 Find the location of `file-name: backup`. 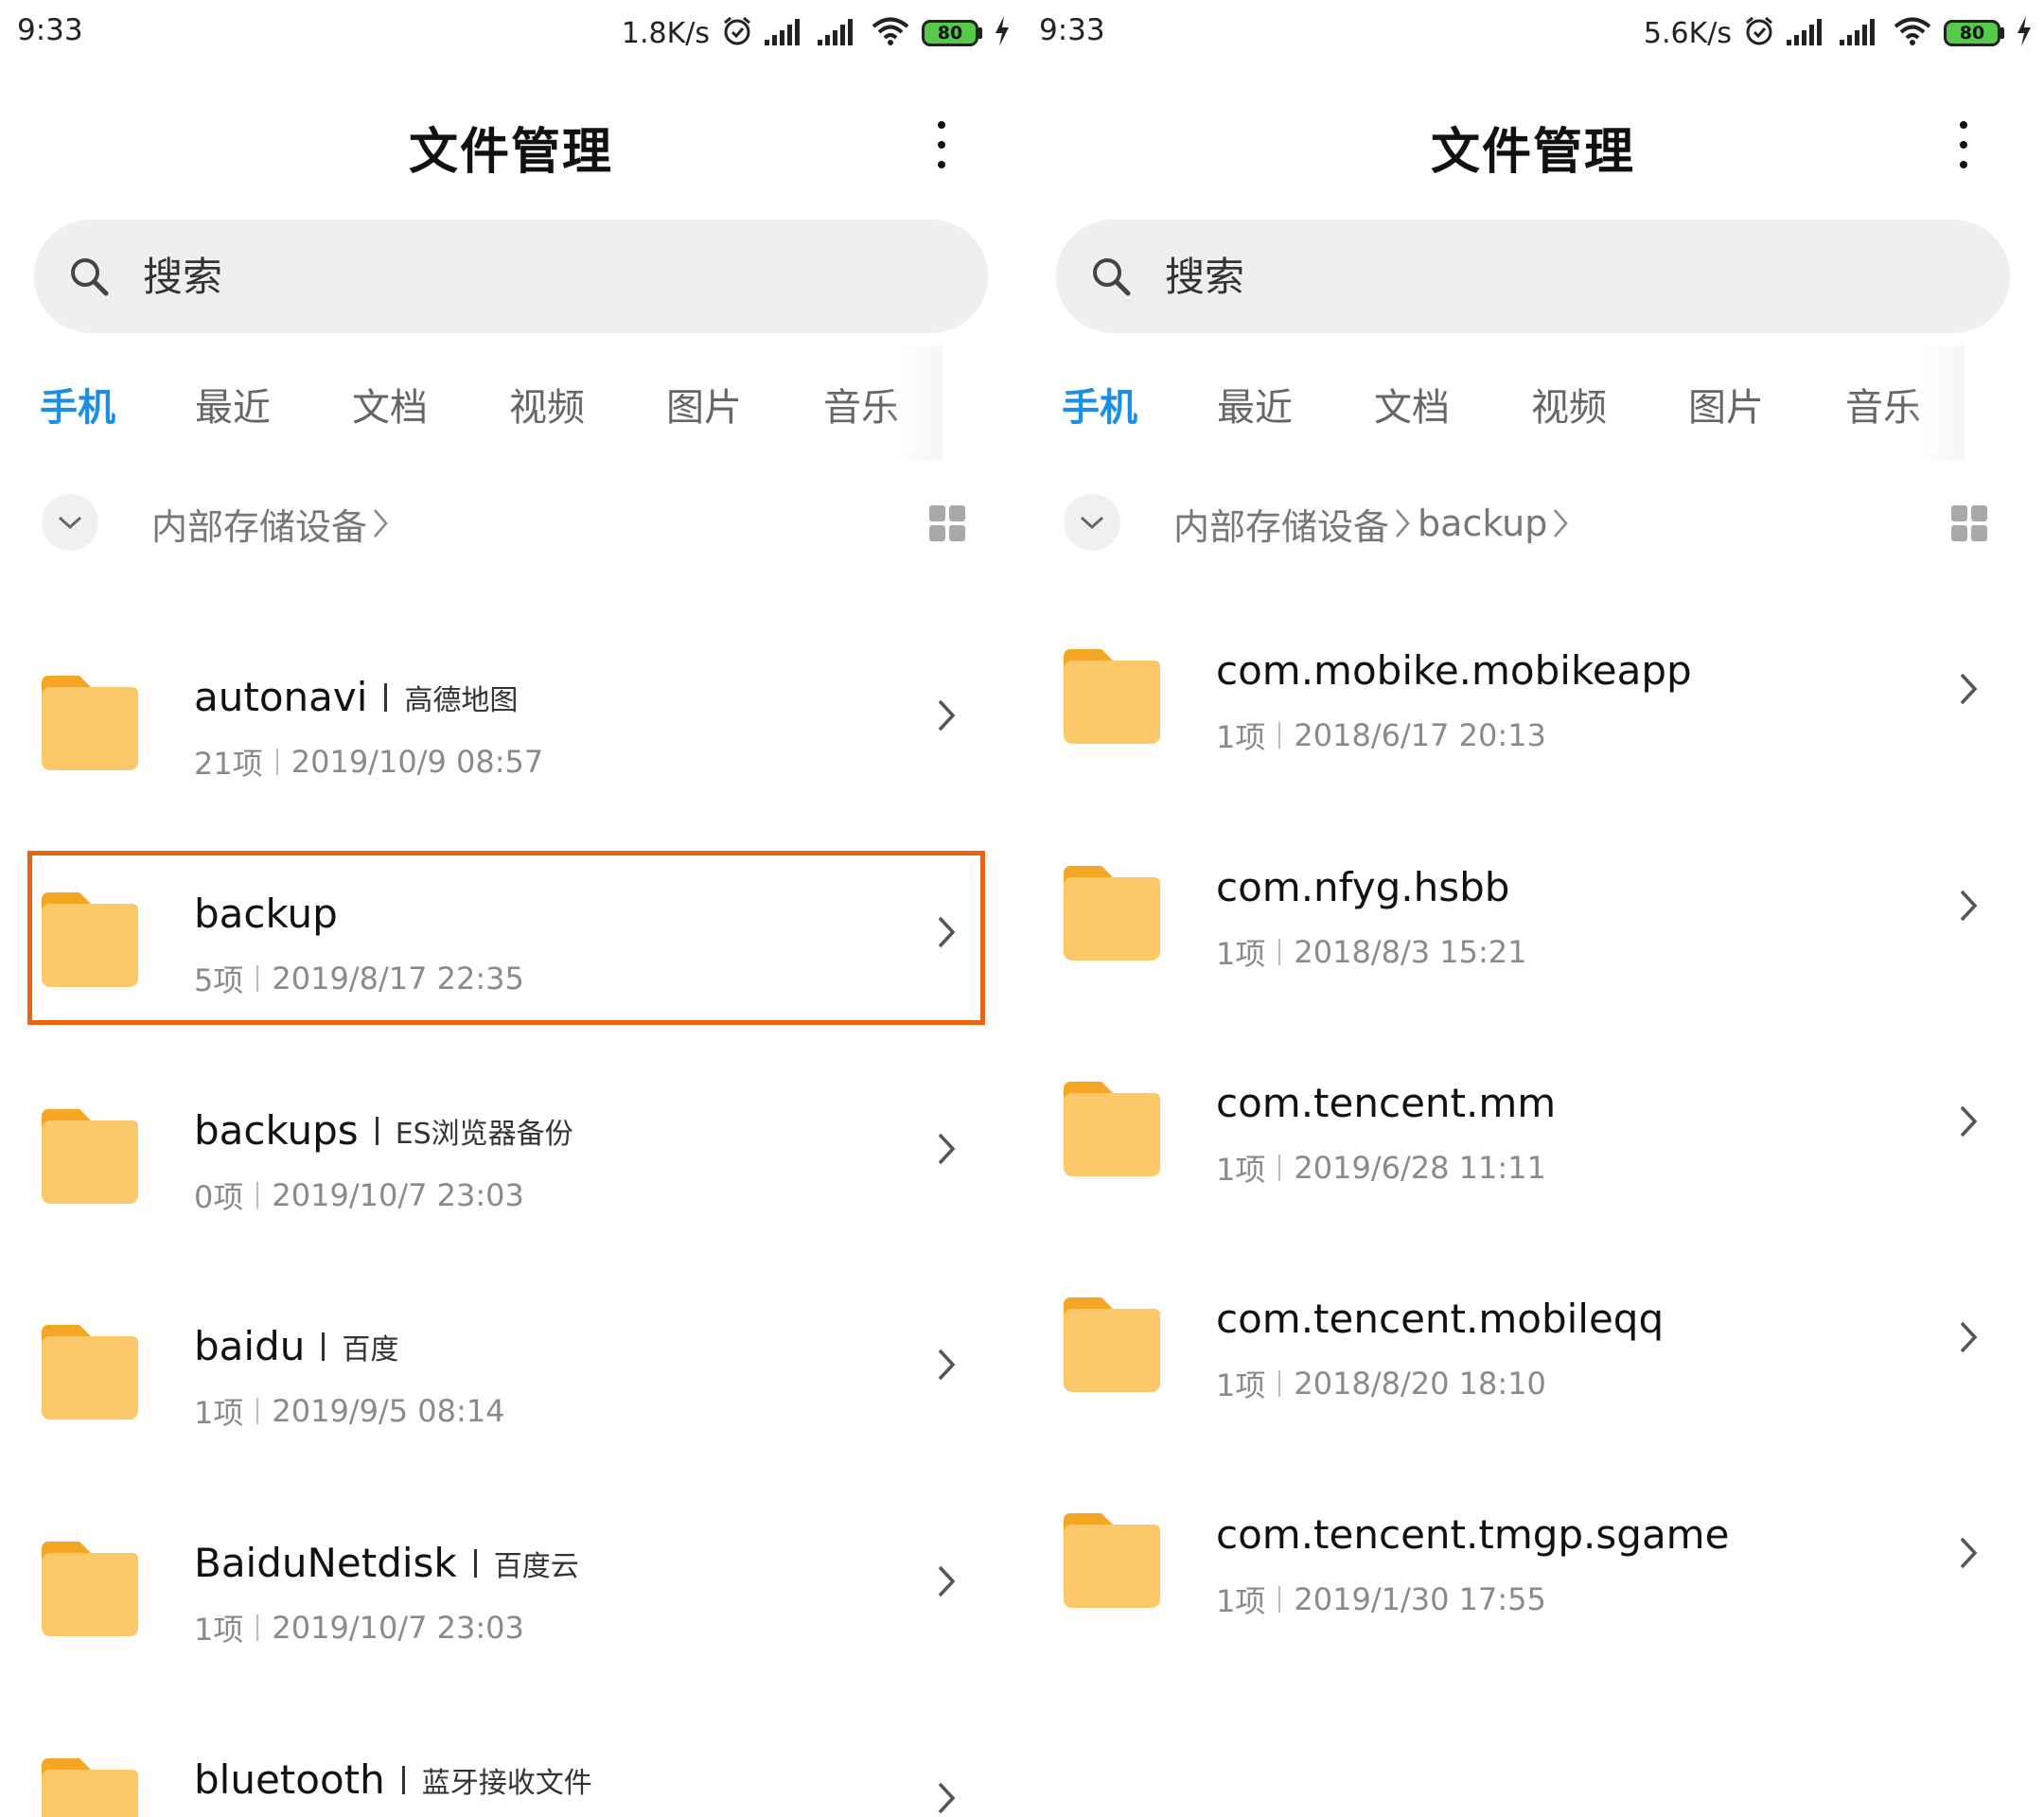

file-name: backup is located at coordinates (266, 914).